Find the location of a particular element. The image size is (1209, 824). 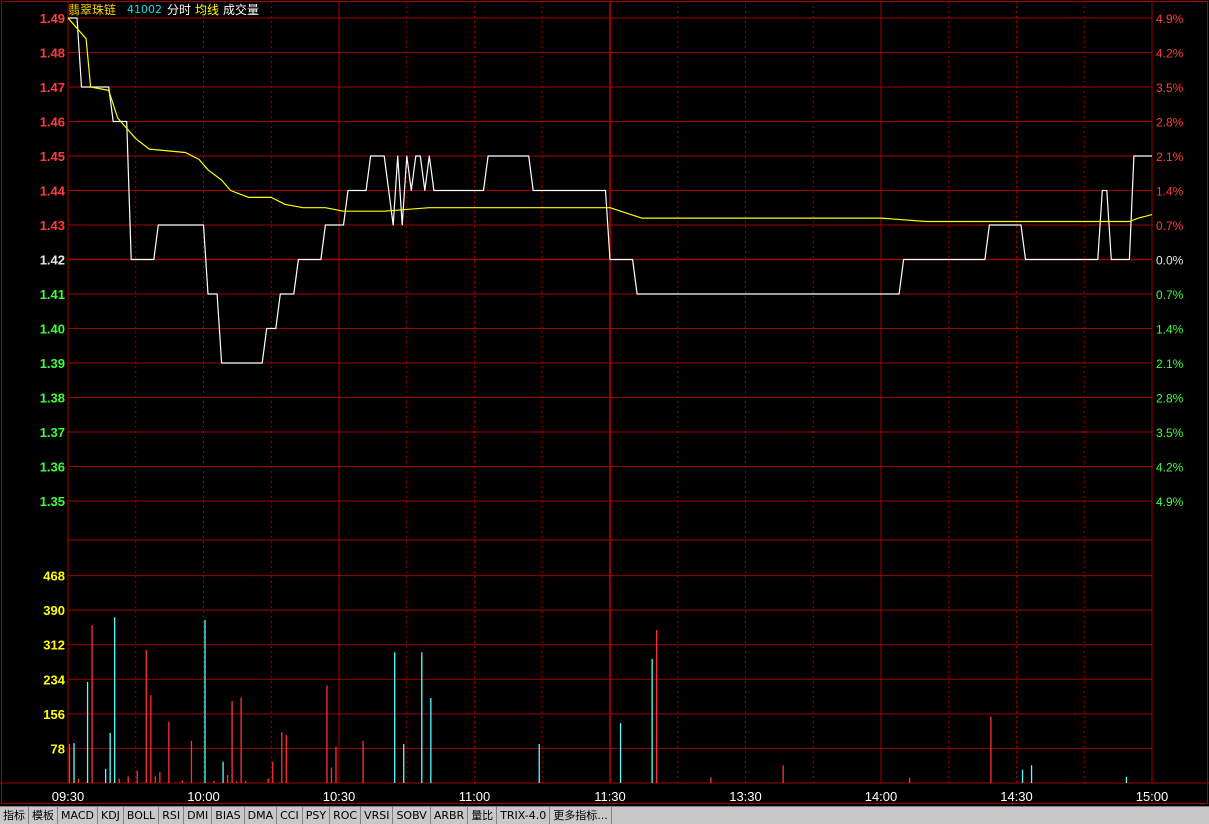

price-tick-label: 1.47 is located at coordinates (52, 87).